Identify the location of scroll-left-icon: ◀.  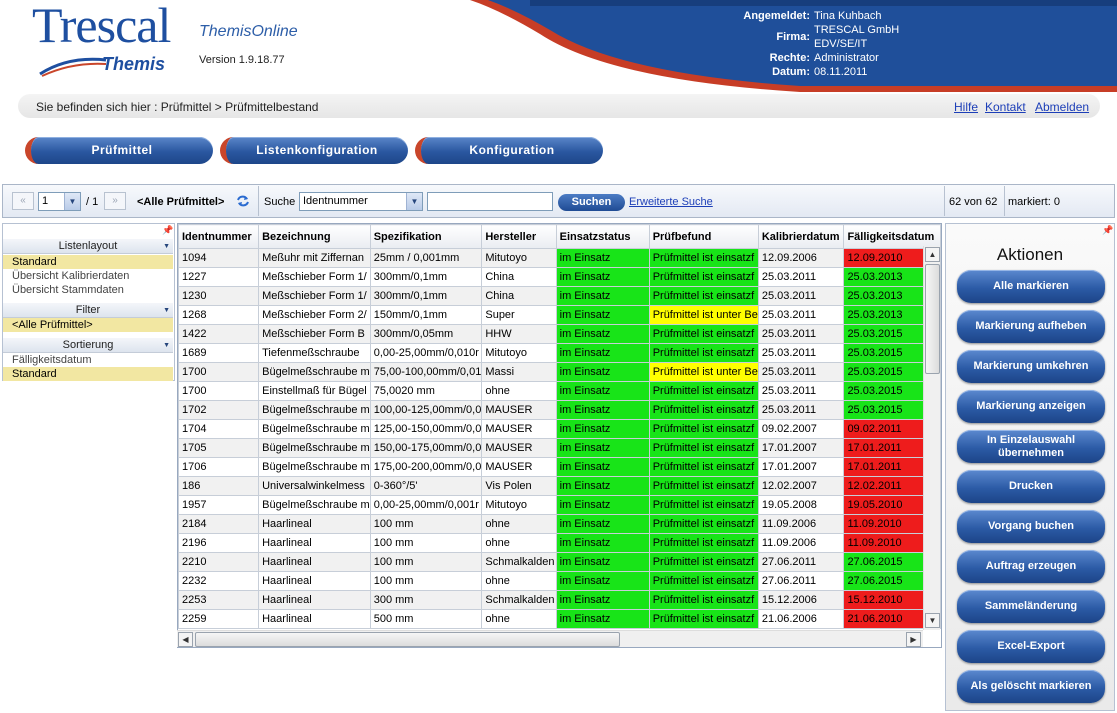
(185, 639).